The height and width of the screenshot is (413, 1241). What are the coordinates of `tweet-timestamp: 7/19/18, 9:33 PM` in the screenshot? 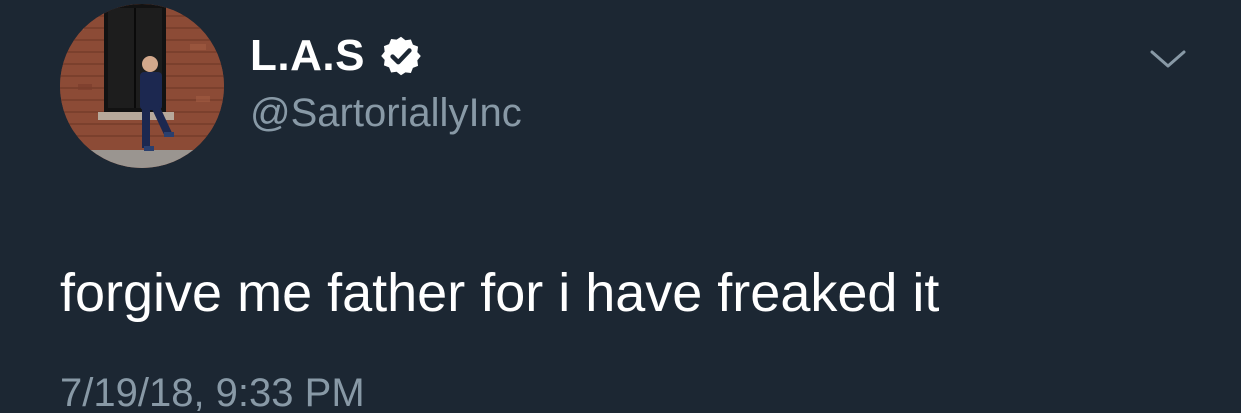 It's located at (212, 390).